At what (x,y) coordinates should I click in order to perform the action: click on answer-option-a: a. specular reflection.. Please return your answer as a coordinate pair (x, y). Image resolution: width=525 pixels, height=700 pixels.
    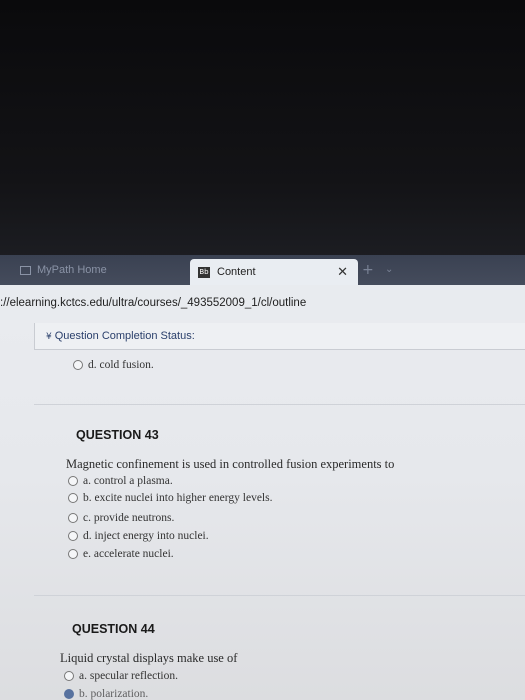
    Looking at the image, I should click on (121, 676).